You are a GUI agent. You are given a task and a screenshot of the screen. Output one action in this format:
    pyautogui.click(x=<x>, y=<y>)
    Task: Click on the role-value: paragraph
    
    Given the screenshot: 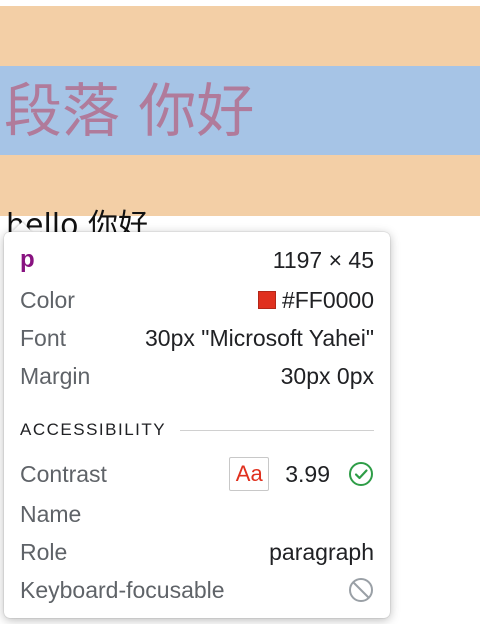 What is the action you would take?
    pyautogui.click(x=321, y=551)
    